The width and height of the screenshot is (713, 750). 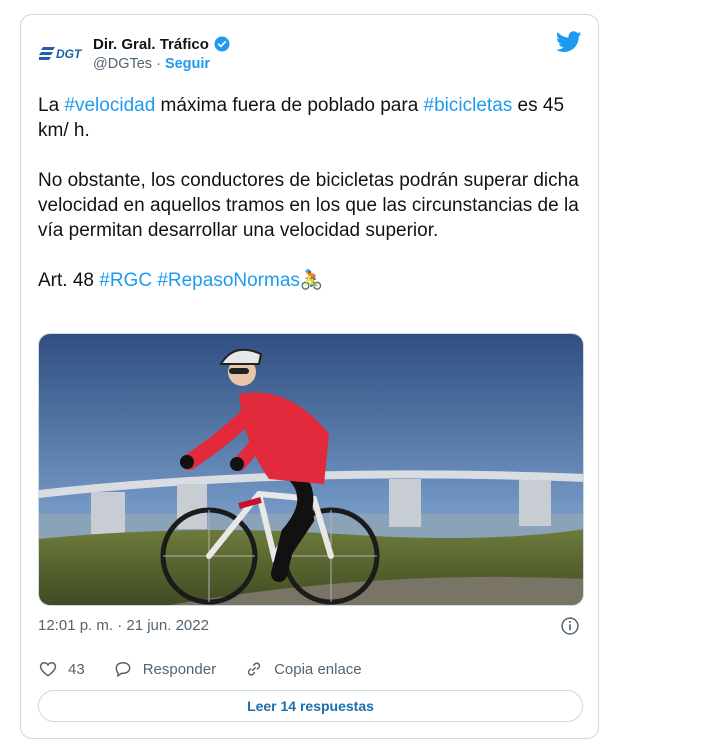 I want to click on follow-button: Seguir, so click(x=187, y=64).